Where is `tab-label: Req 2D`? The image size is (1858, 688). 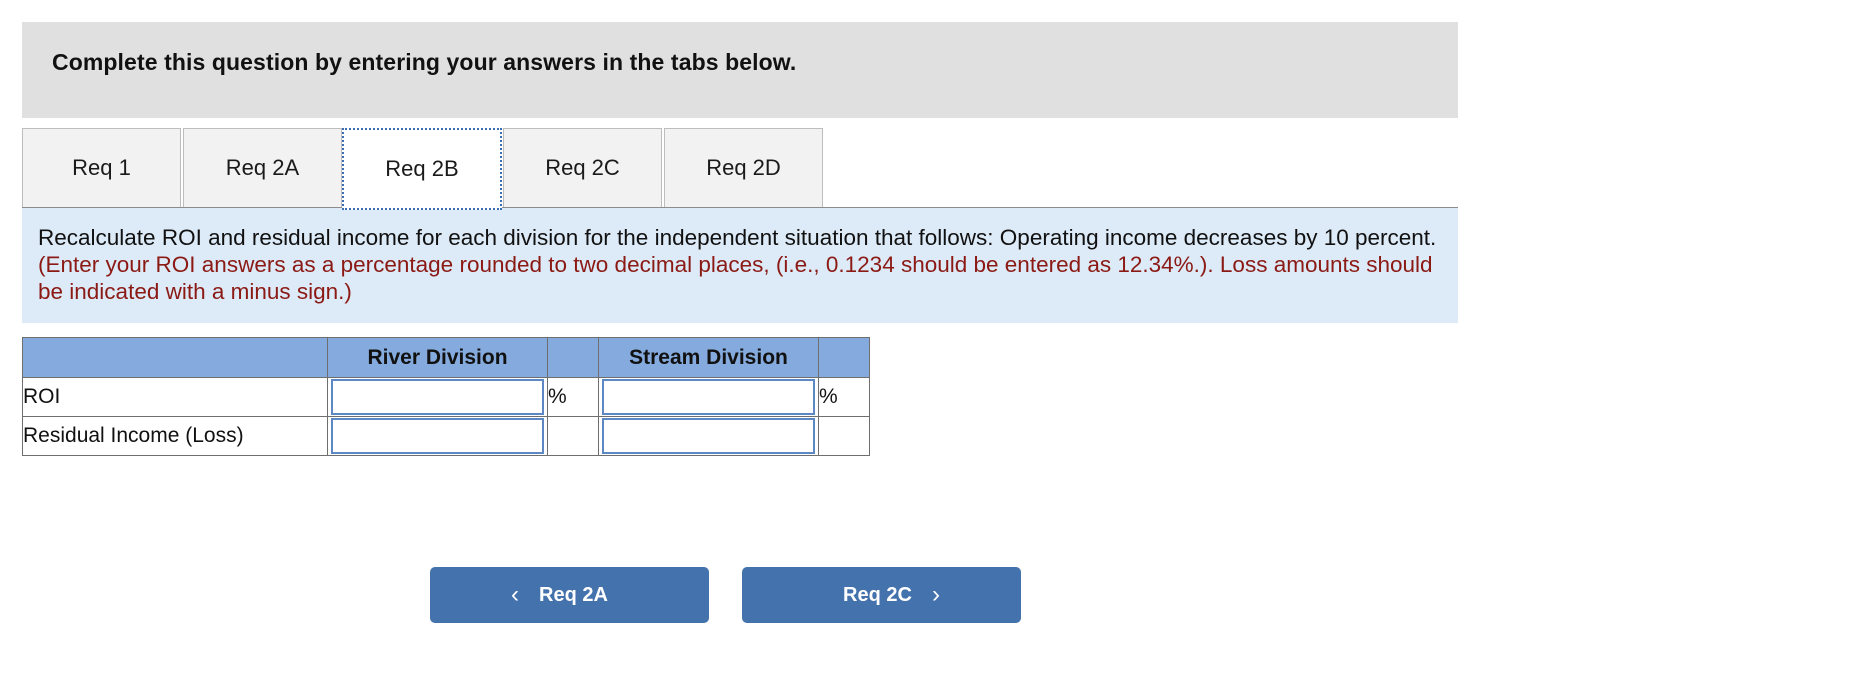
tab-label: Req 2D is located at coordinates (743, 167).